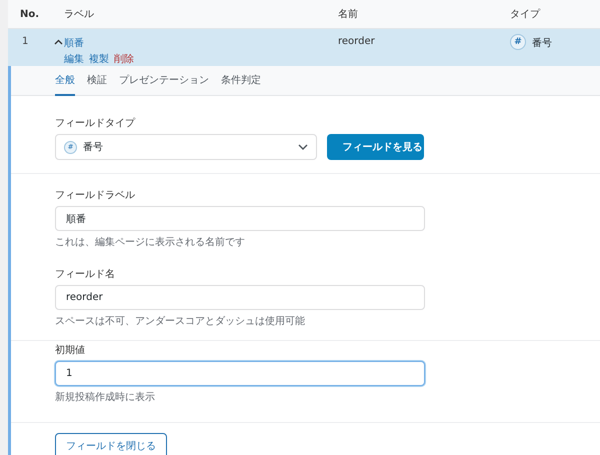 The image size is (600, 455). I want to click on row-action-link: 削除, so click(124, 59).